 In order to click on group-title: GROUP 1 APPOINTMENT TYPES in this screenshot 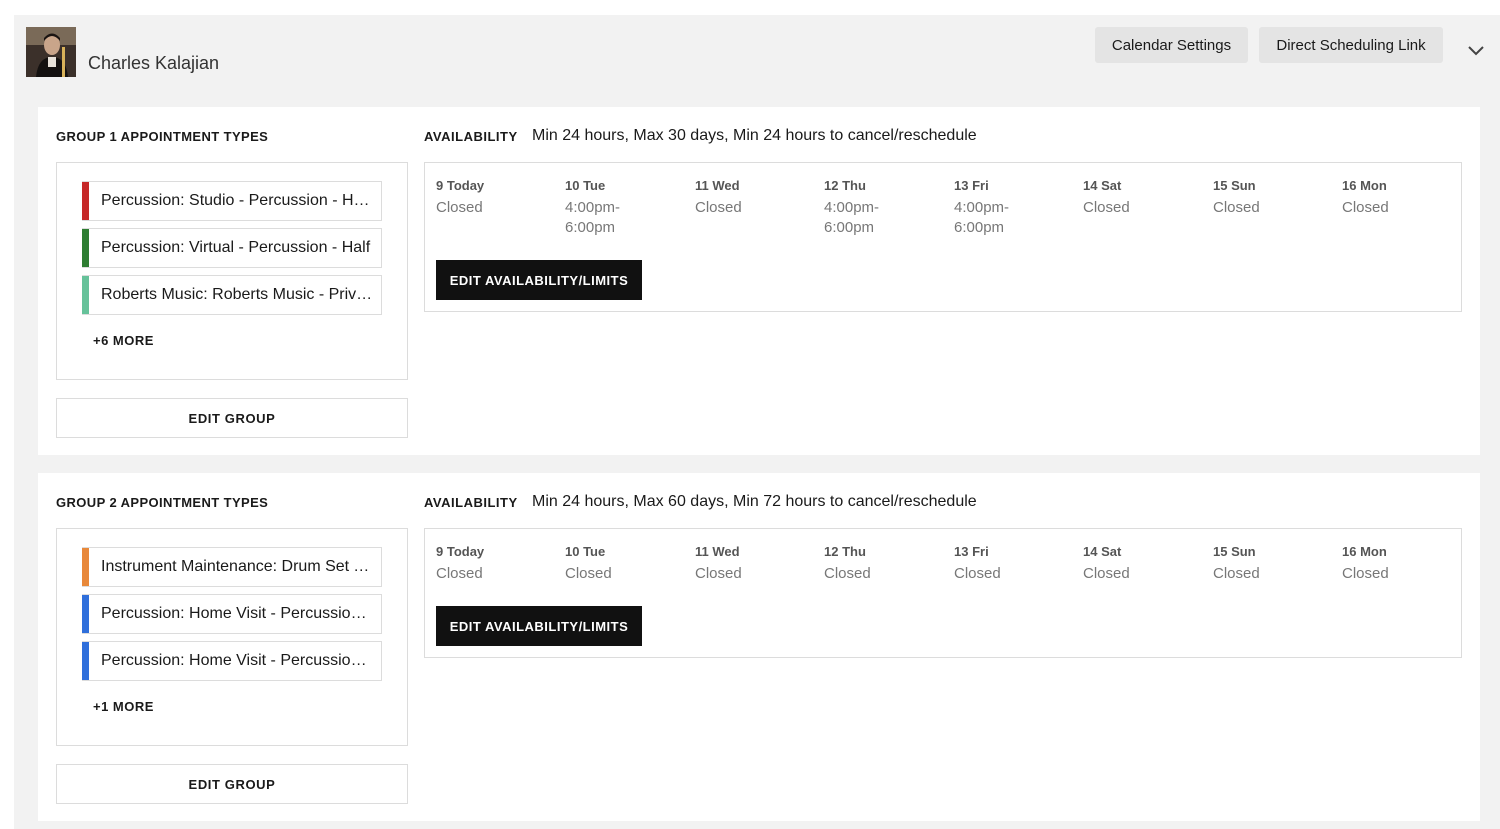, I will do `click(162, 136)`.